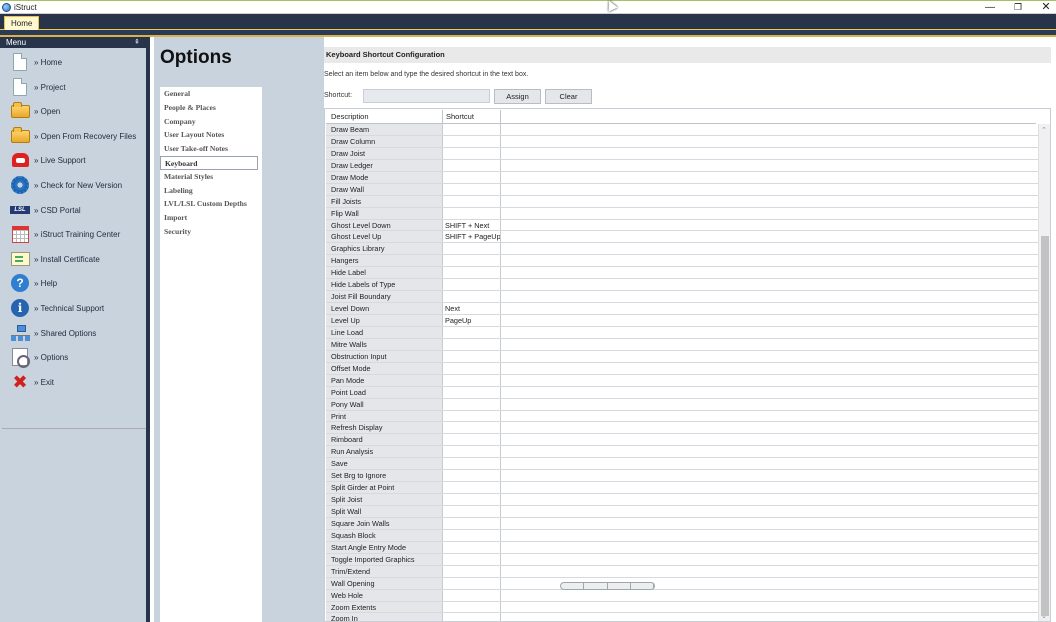 This screenshot has height=622, width=1056. I want to click on table-row: Point Load, so click(682, 392).